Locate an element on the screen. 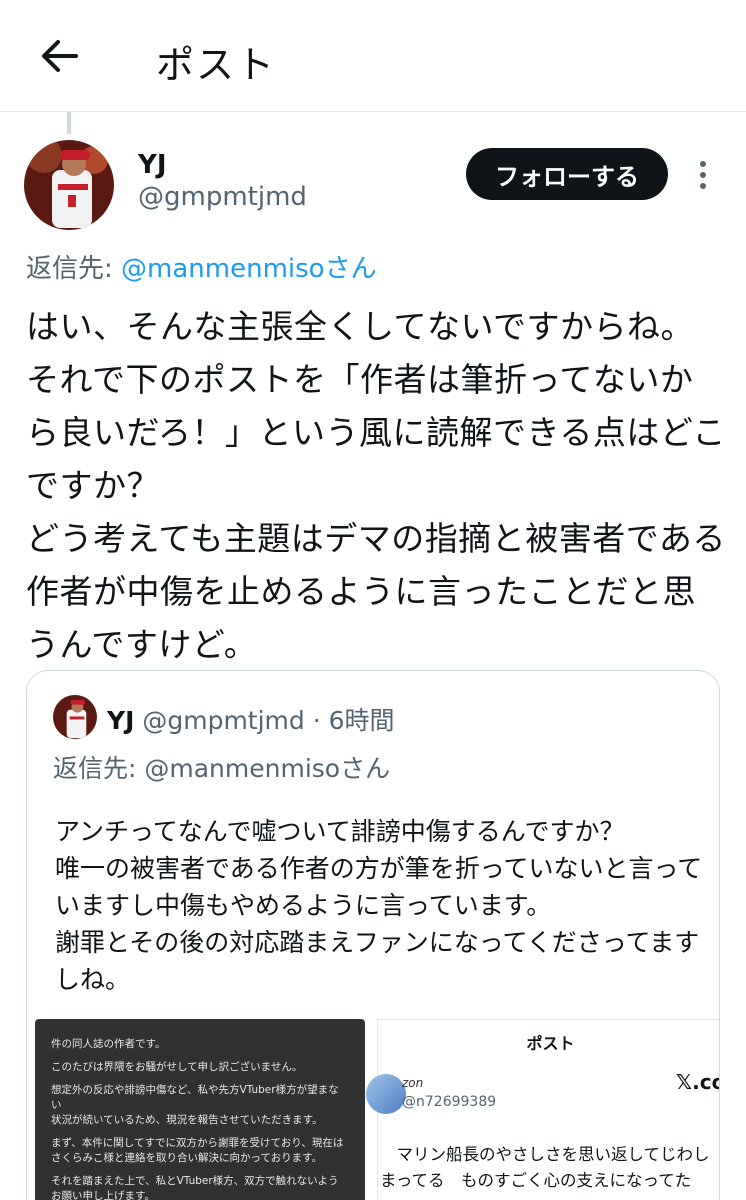 This screenshot has width=746, height=1200. quoted-handle-time: @gmpmtjmd · 6時間 is located at coordinates (264, 720).